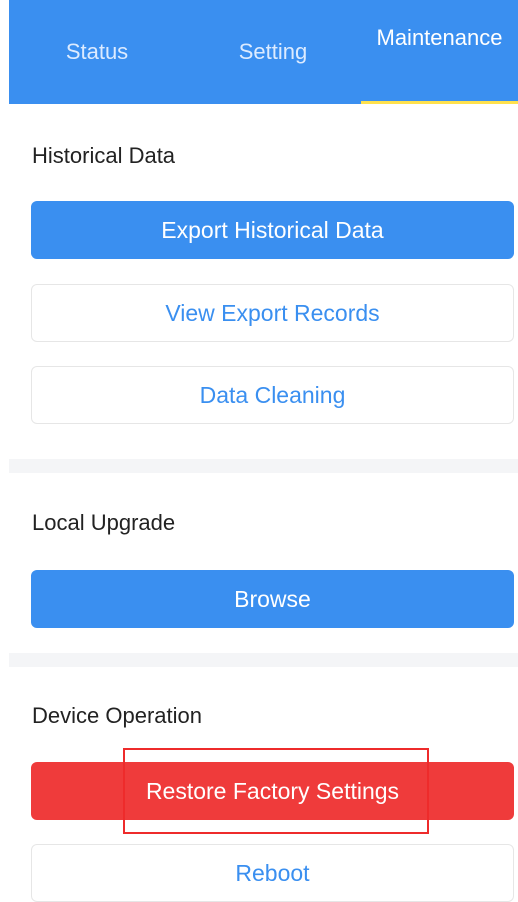 This screenshot has height=902, width=518. What do you see at coordinates (104, 522) in the screenshot?
I see `local-upgrade-title: Local Upgrade` at bounding box center [104, 522].